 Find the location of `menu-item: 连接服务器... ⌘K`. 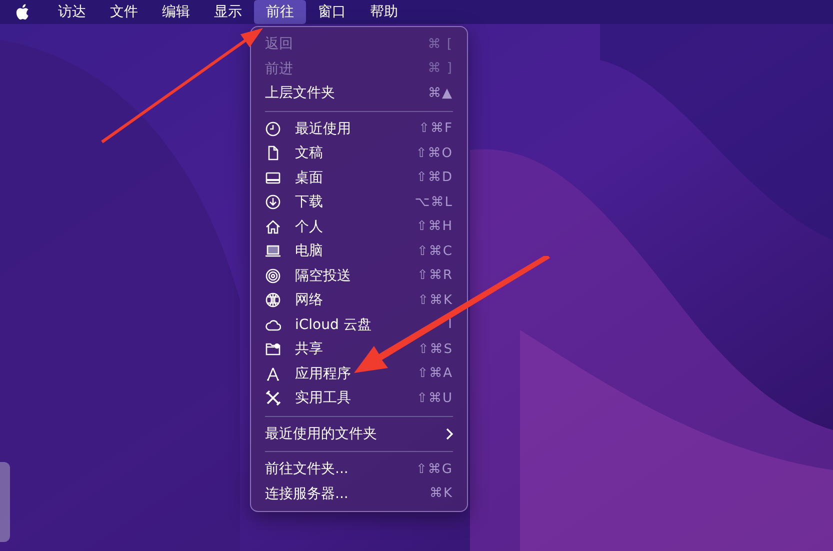

menu-item: 连接服务器... ⌘K is located at coordinates (359, 494).